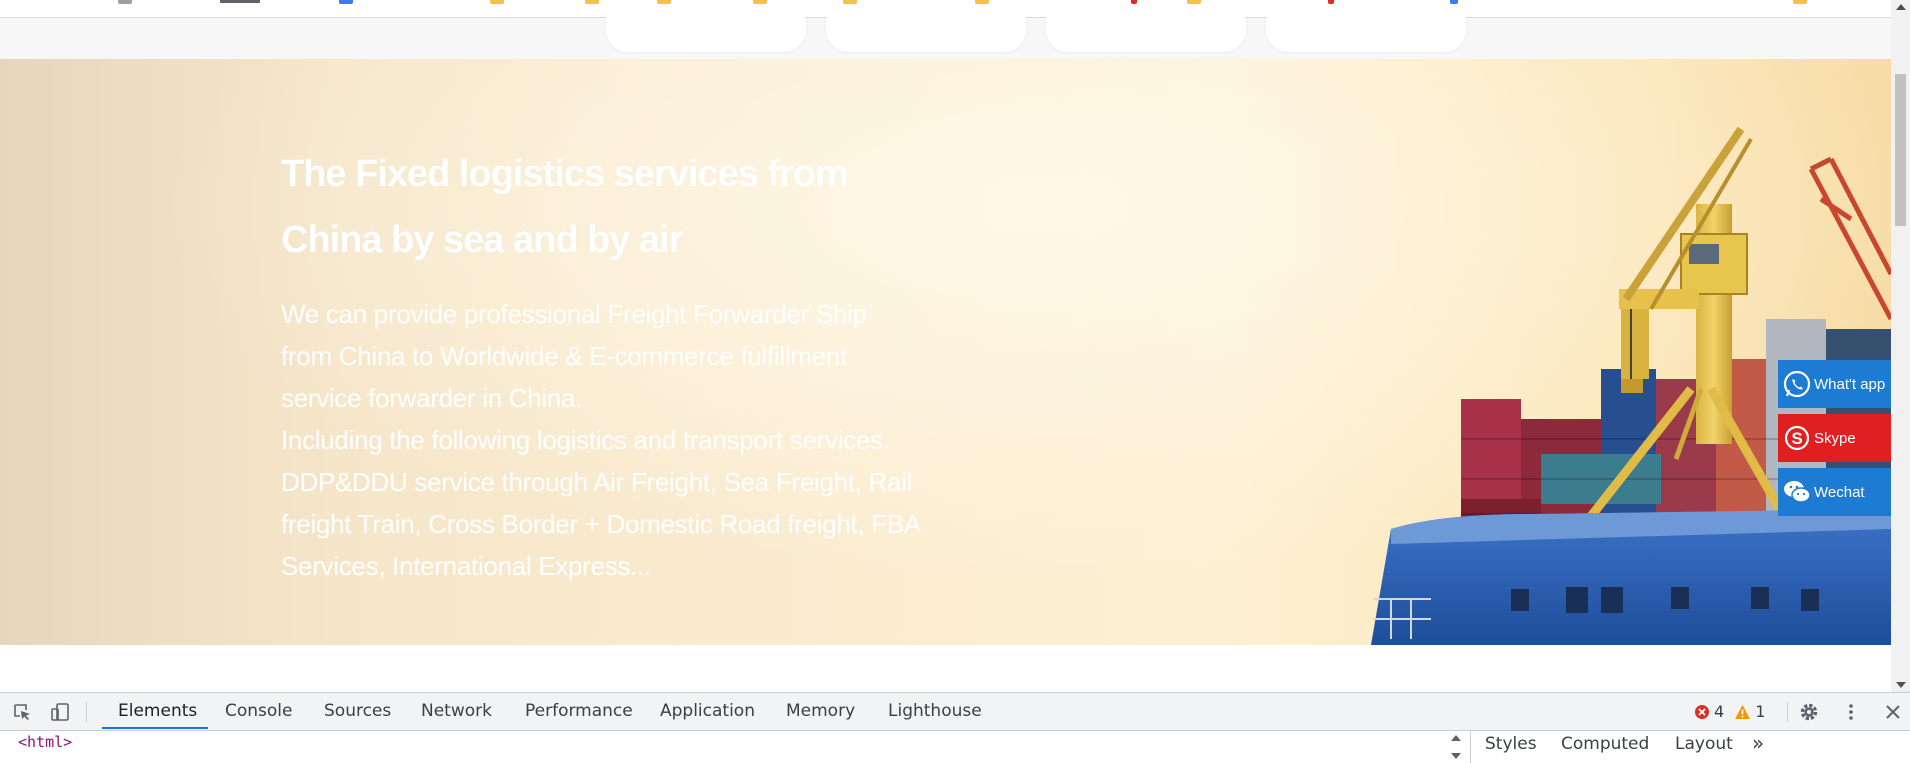  Describe the element at coordinates (579, 711) in the screenshot. I see `tab-performance: Performance` at that location.